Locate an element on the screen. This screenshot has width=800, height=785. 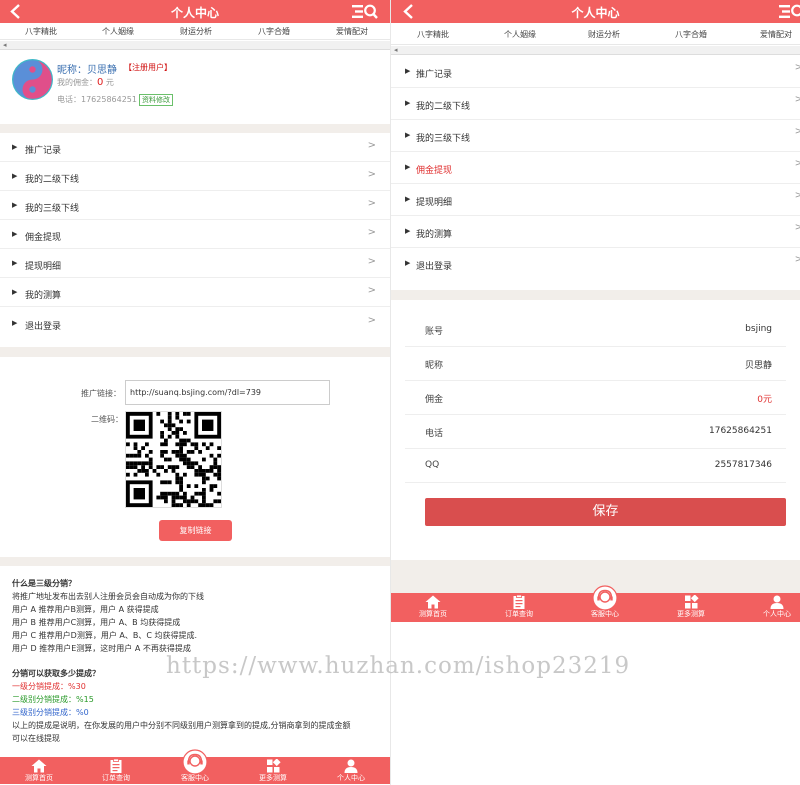
menu-item-label: 推广记录 is located at coordinates (434, 75).